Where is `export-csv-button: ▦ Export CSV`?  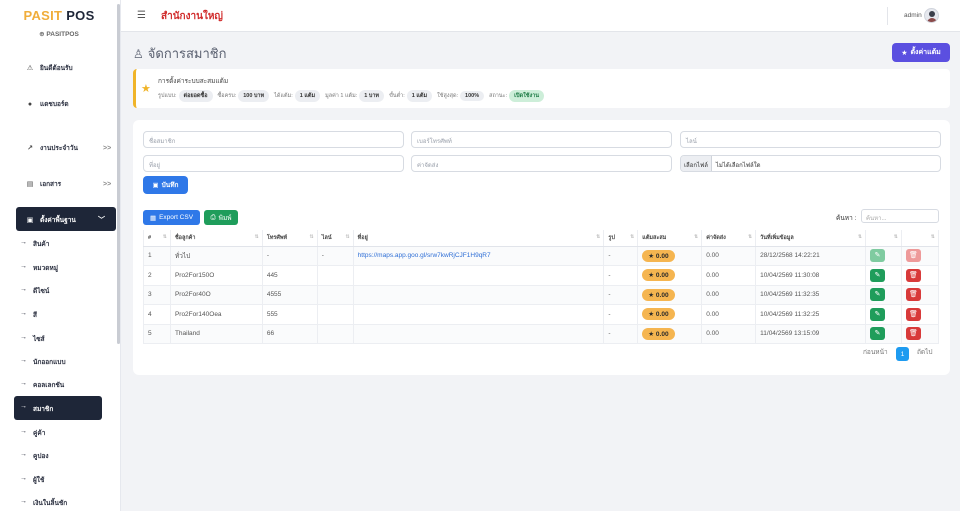
export-csv-button: ▦ Export CSV is located at coordinates (171, 217).